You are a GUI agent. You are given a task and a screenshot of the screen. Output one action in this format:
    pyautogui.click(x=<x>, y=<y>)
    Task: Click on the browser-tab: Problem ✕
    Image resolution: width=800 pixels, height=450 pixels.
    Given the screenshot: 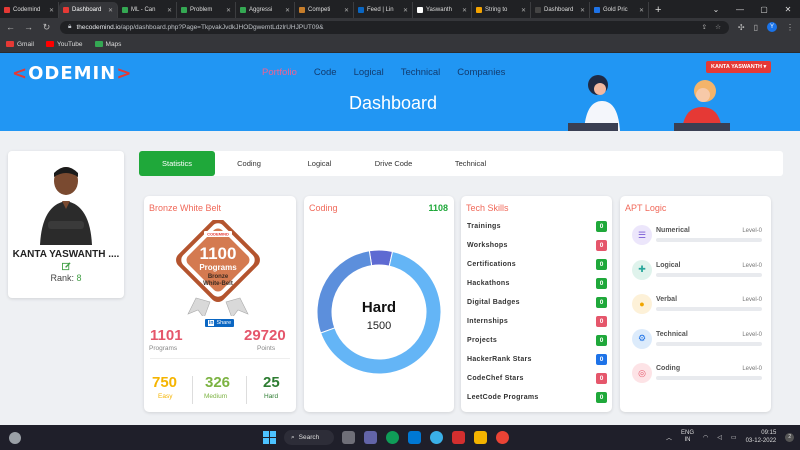 What is the action you would take?
    pyautogui.click(x=206, y=10)
    